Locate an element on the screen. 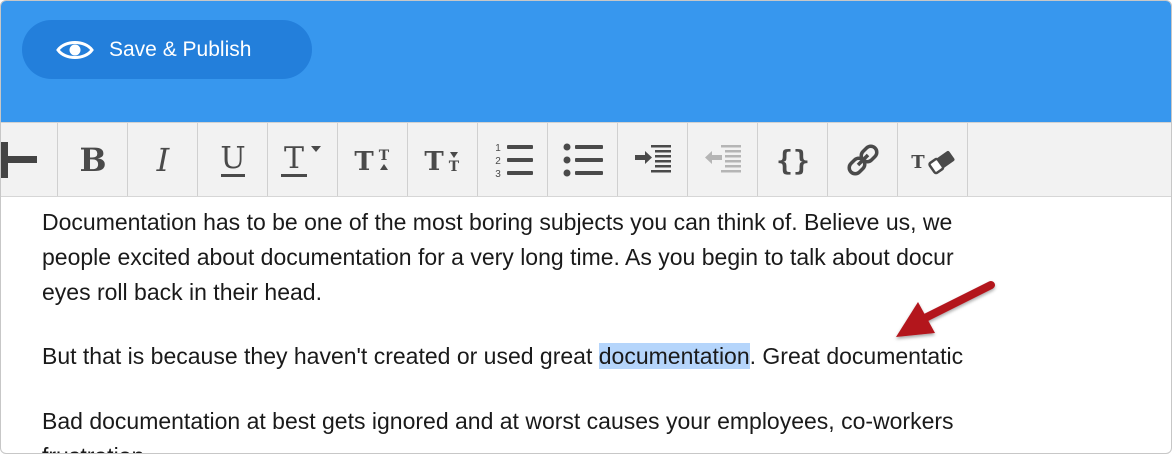 The image size is (1172, 454). underline-button: U is located at coordinates (233, 159).